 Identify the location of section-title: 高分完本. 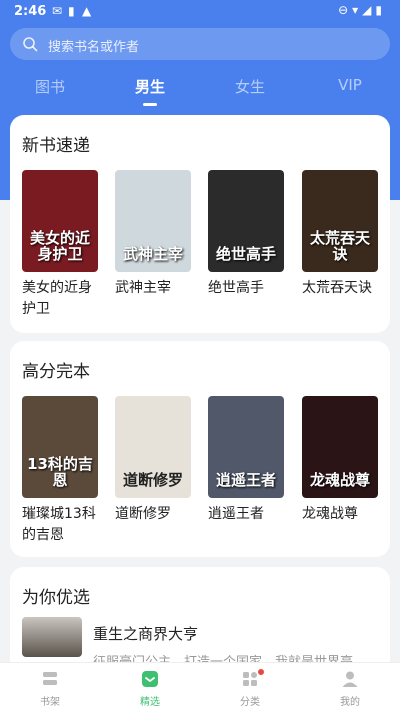
(56, 372).